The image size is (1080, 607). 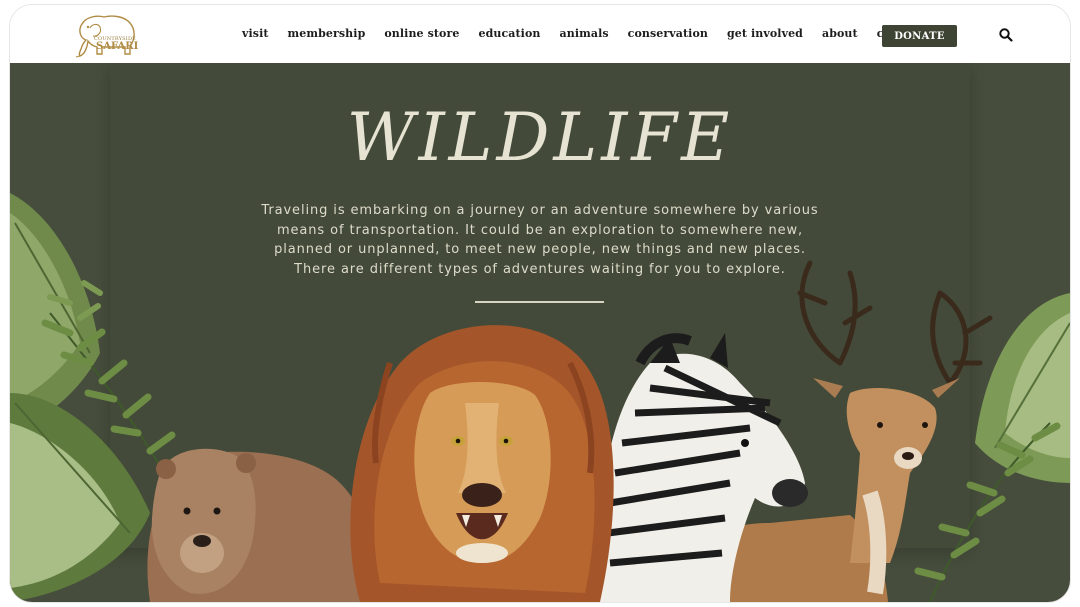 What do you see at coordinates (584, 33) in the screenshot?
I see `nav-item-animals: animals` at bounding box center [584, 33].